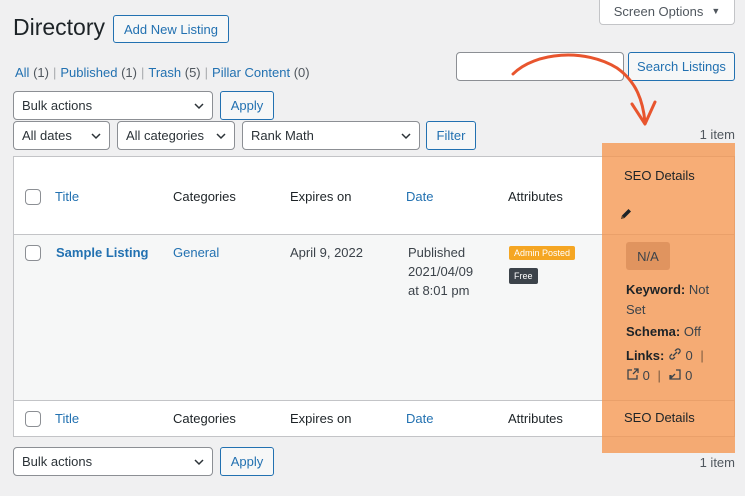 This screenshot has width=745, height=496. Describe the element at coordinates (648, 256) in the screenshot. I see `seo-score-badge: N/A` at that location.